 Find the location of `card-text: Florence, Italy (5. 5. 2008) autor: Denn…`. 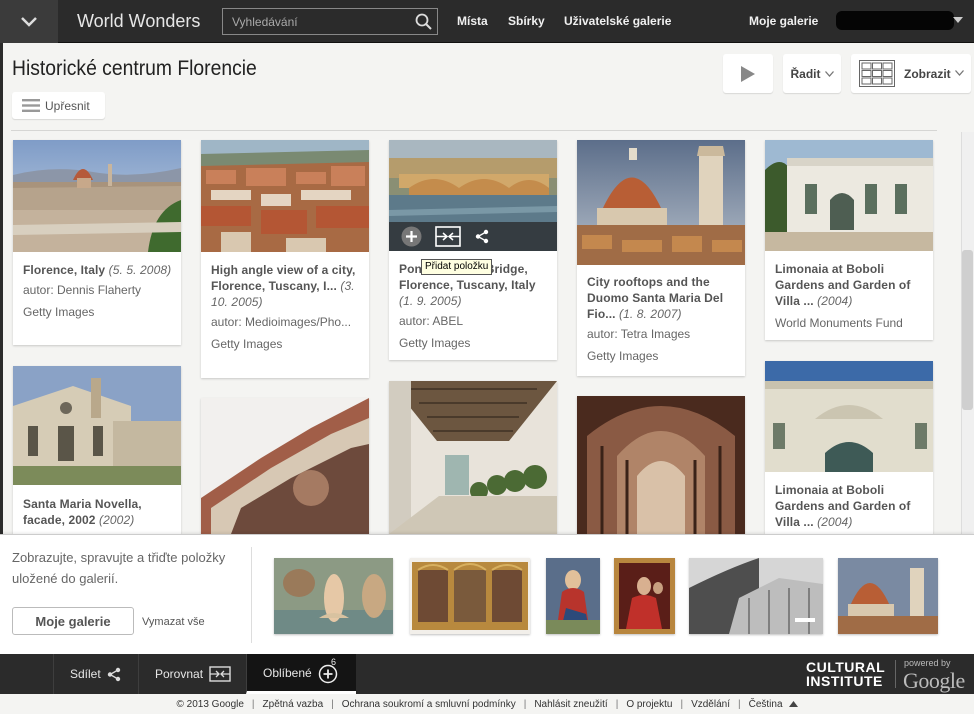

card-text: Florence, Italy (5. 5. 2008) autor: Denn… is located at coordinates (98, 291).